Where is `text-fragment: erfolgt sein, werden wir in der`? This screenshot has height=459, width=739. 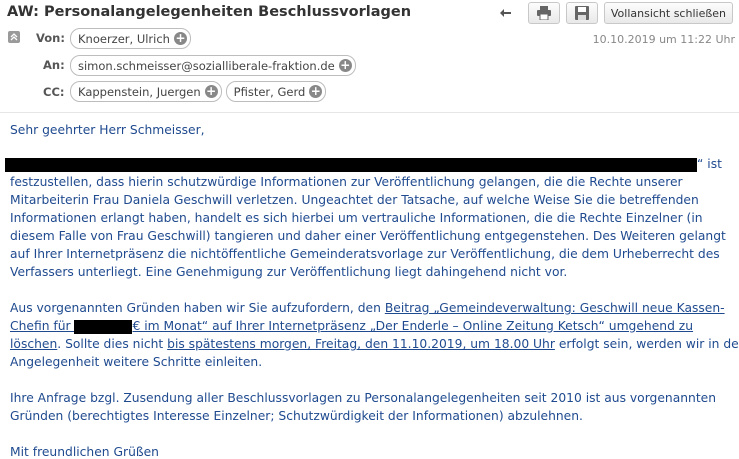 text-fragment: erfolgt sein, werden wir in der is located at coordinates (646, 344).